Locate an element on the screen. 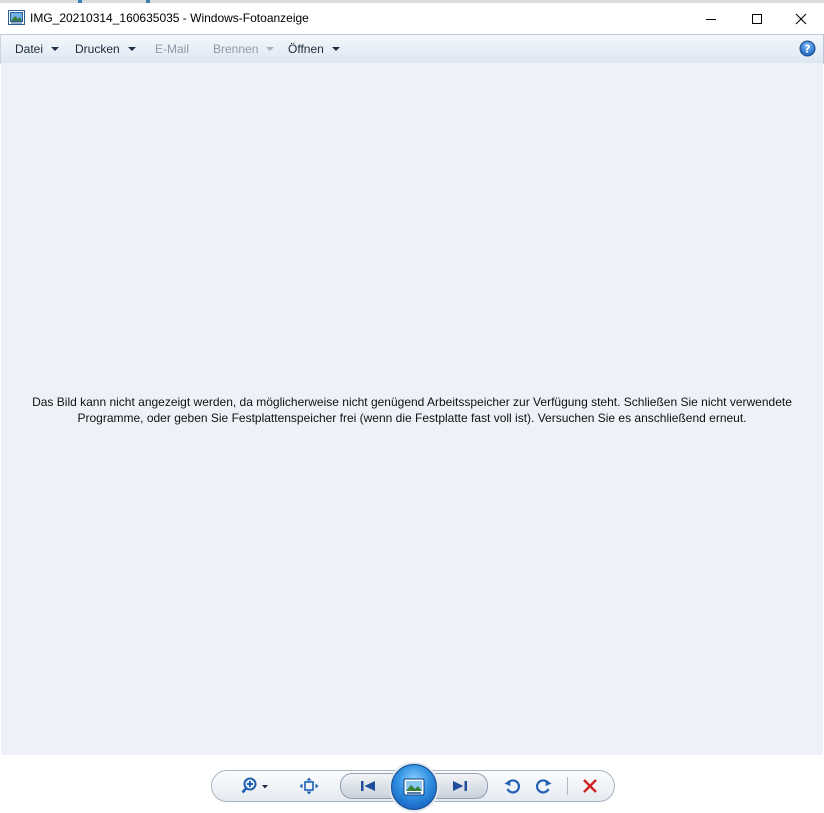 The width and height of the screenshot is (824, 813). menu-bar: Datei Drucken E-Mail Brennen Öffnen ? is located at coordinates (412, 49).